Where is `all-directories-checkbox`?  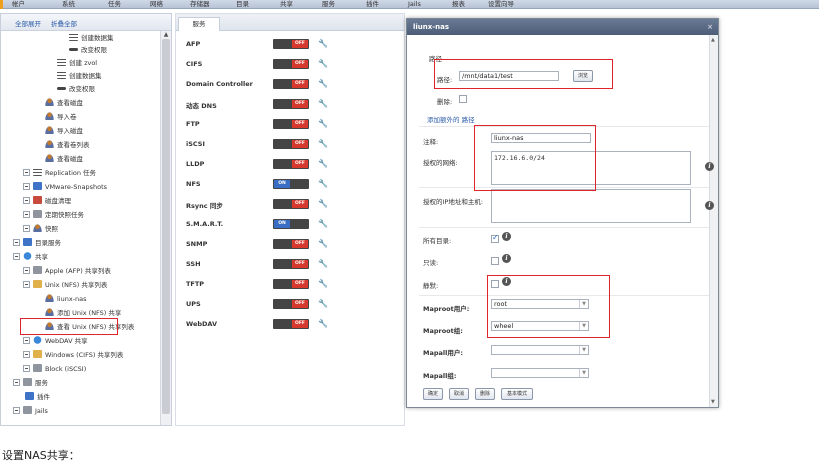
all-directories-checkbox is located at coordinates (495, 238).